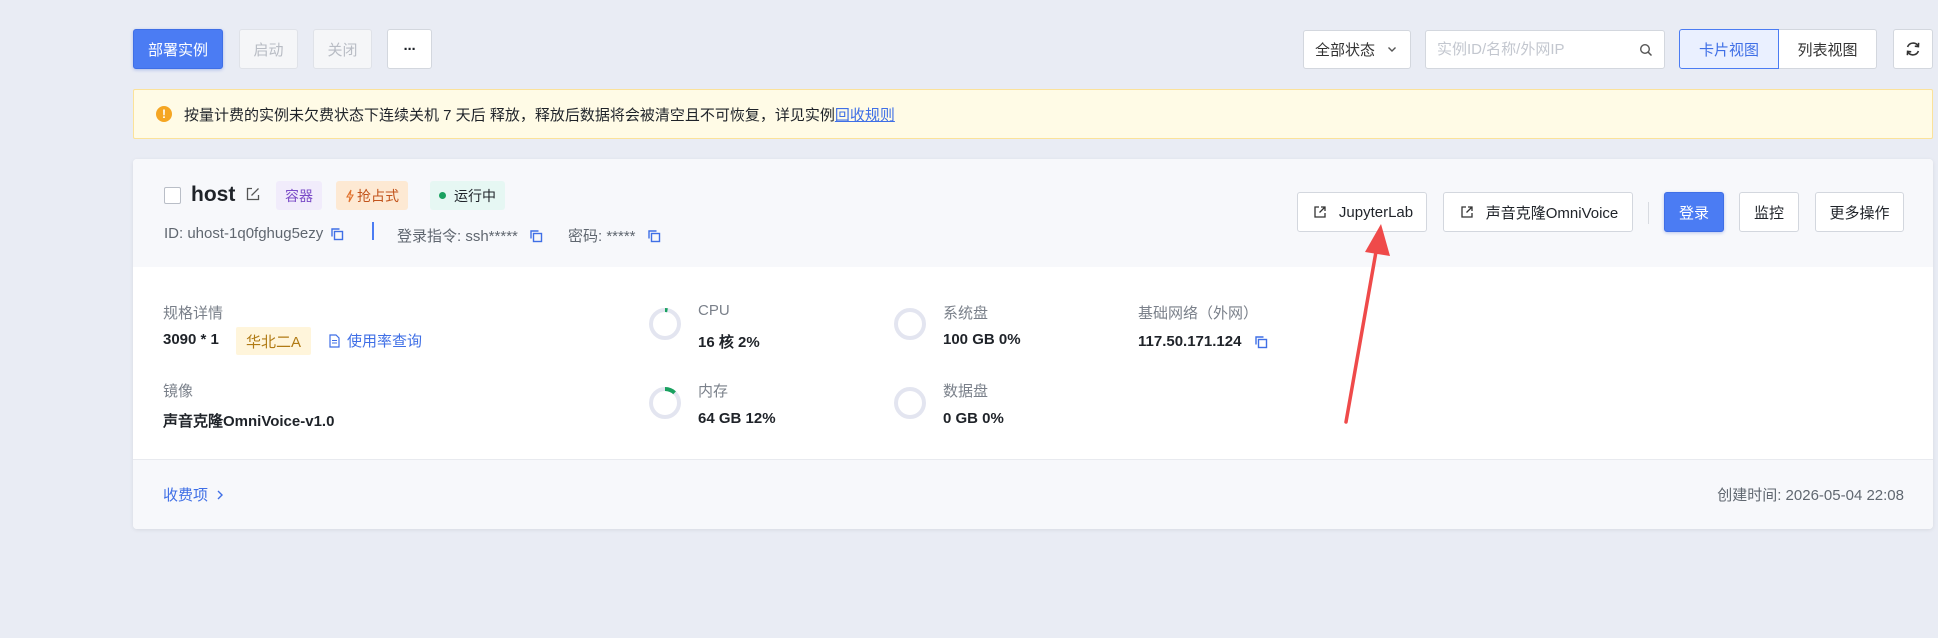 The width and height of the screenshot is (1938, 638). I want to click on data-disk-usage-ring, so click(910, 403).